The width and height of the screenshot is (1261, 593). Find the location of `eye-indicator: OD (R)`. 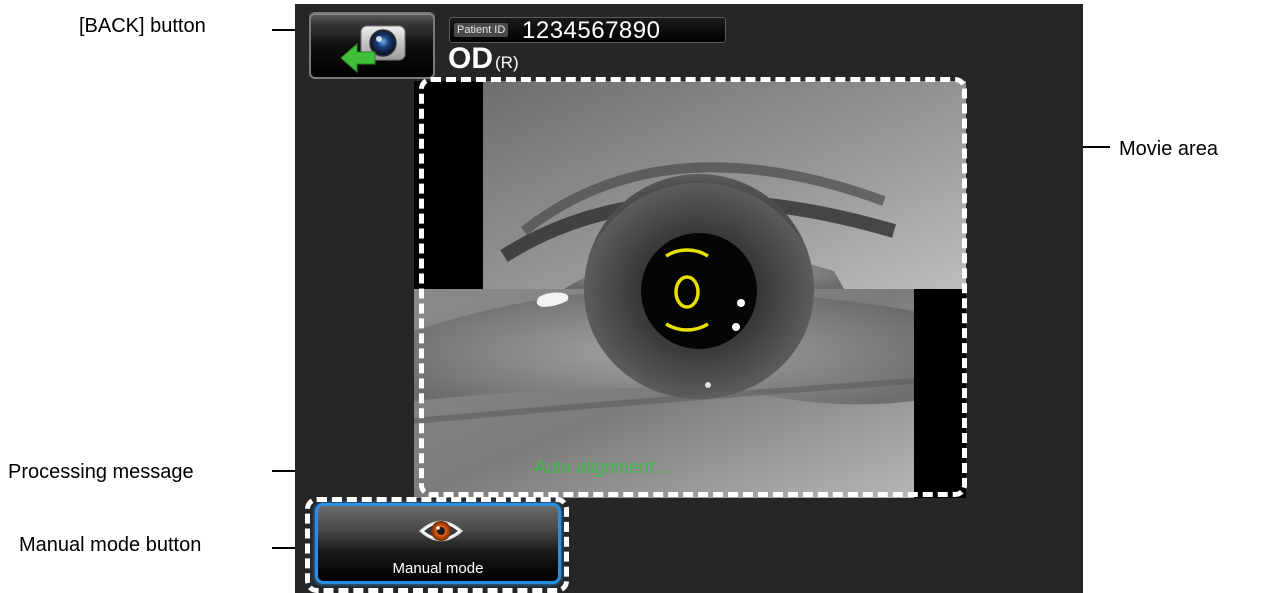

eye-indicator: OD (R) is located at coordinates (483, 61).